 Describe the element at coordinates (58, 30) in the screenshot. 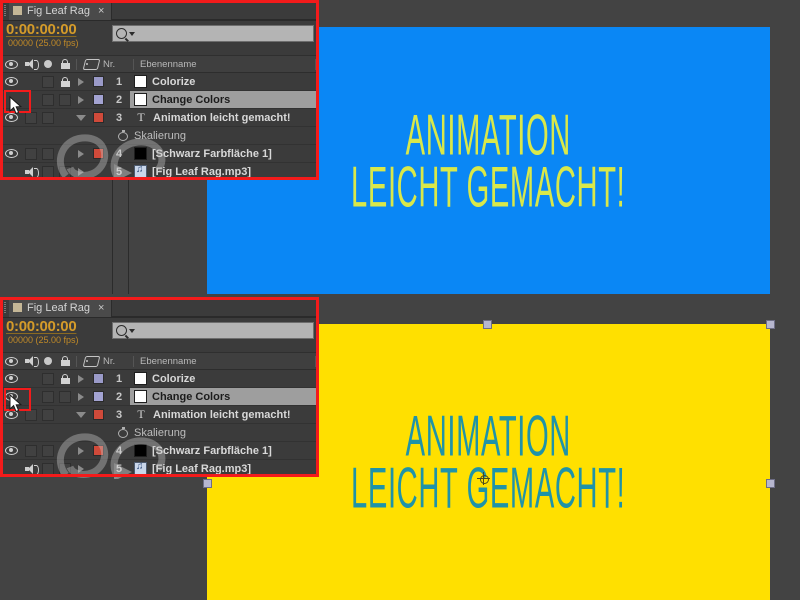

I see `current-timecode: 0:00:00:00` at that location.